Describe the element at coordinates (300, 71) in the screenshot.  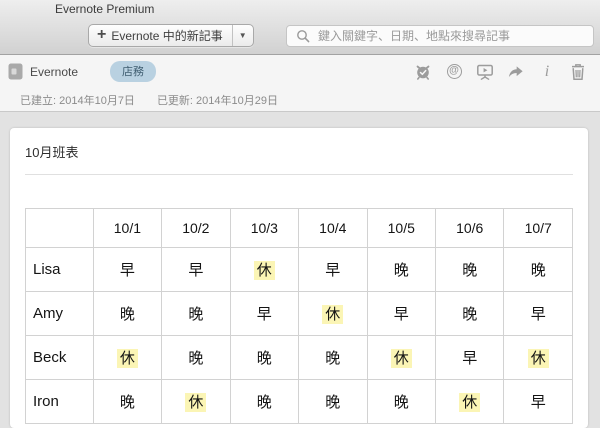
I see `note-meta-row: Evernote 店務 @ i` at that location.